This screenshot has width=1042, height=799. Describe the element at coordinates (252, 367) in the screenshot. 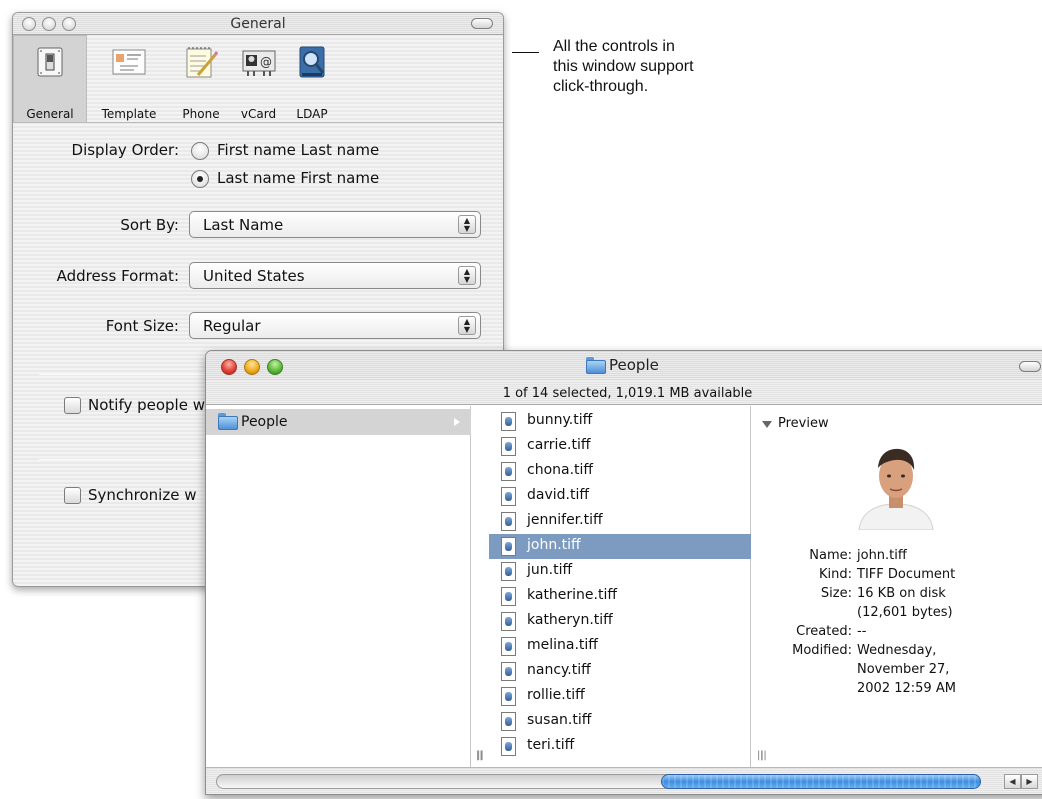

I see `minimize-button` at that location.